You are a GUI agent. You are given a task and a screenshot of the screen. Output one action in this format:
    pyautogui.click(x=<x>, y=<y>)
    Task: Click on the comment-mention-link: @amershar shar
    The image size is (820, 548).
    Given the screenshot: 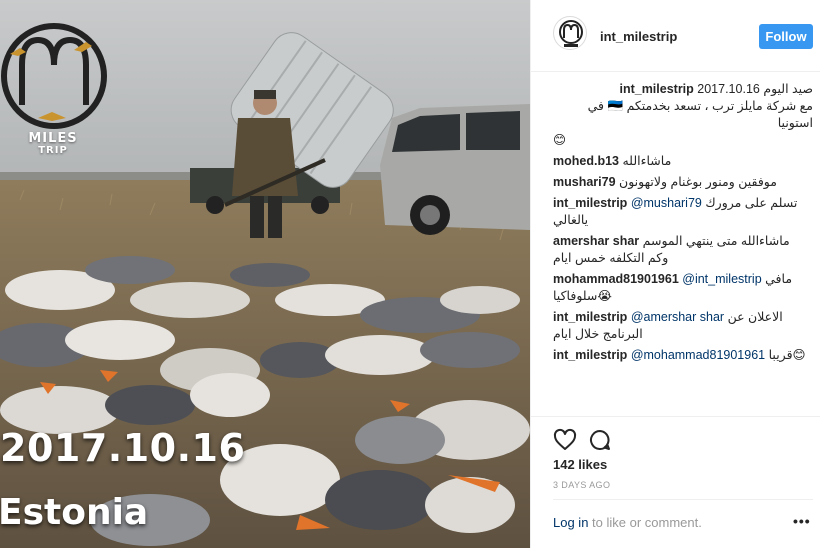 What is the action you would take?
    pyautogui.click(x=677, y=317)
    